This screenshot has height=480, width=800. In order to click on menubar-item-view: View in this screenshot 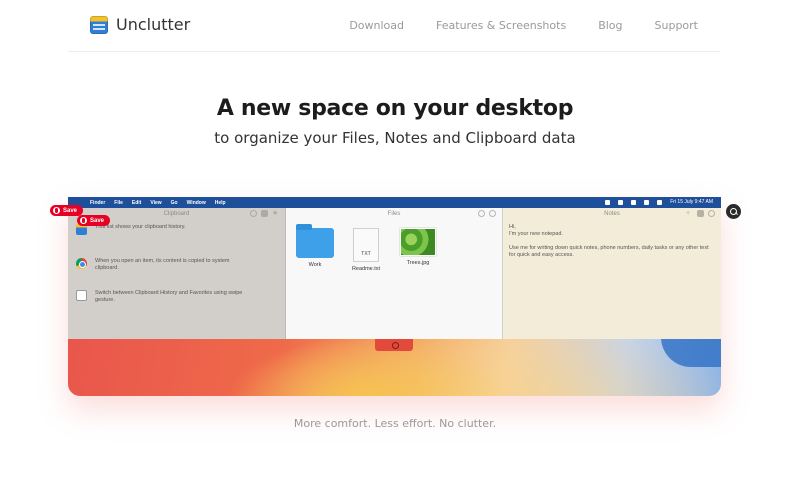, I will do `click(156, 202)`.